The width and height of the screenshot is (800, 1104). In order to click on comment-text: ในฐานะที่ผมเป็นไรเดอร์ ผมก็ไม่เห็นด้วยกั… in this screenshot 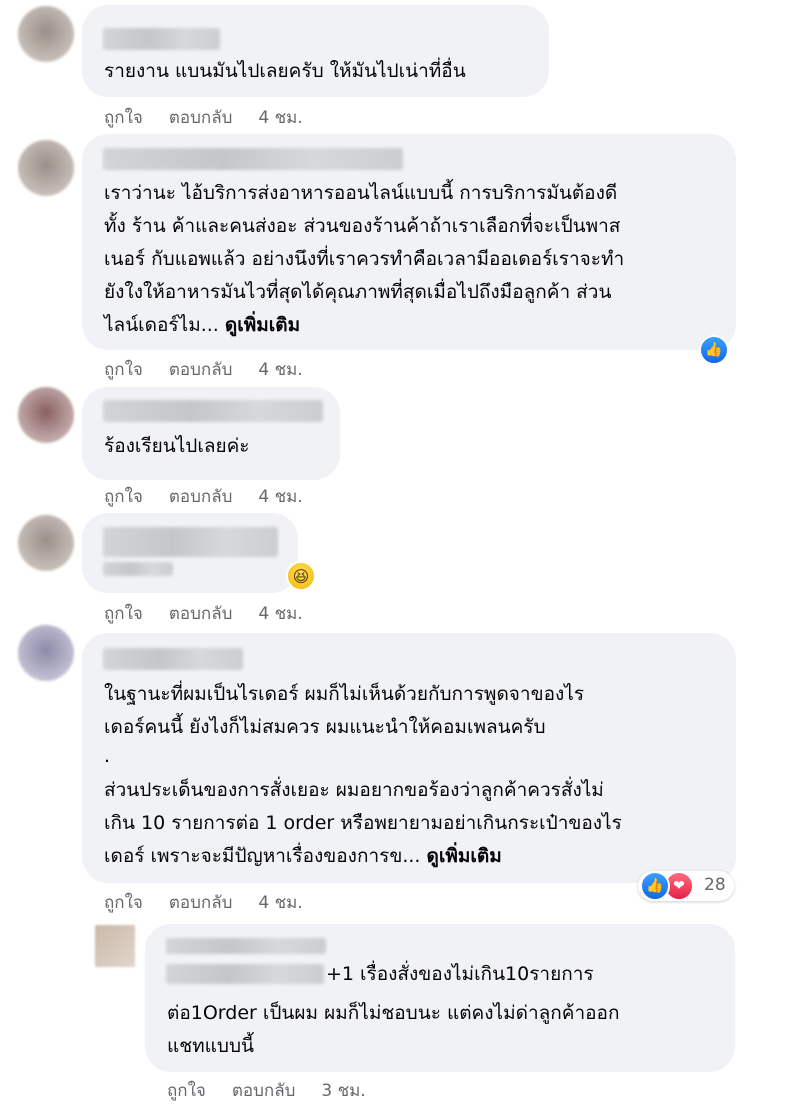, I will do `click(344, 694)`.